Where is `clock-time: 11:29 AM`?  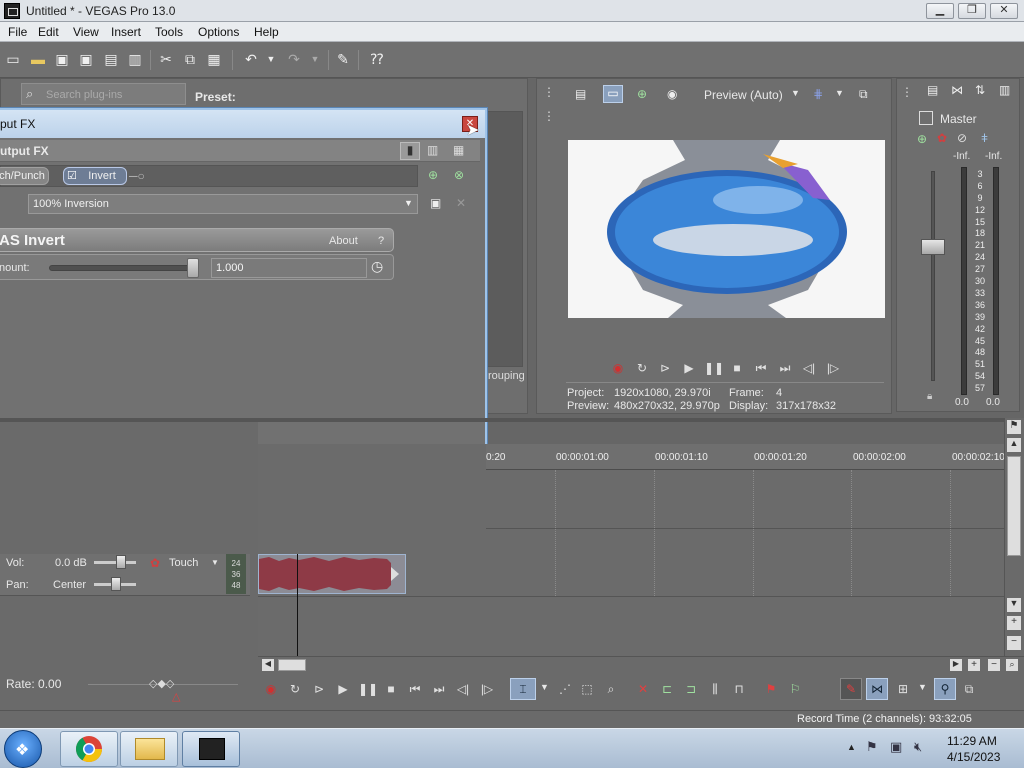 clock-time: 11:29 AM is located at coordinates (972, 741).